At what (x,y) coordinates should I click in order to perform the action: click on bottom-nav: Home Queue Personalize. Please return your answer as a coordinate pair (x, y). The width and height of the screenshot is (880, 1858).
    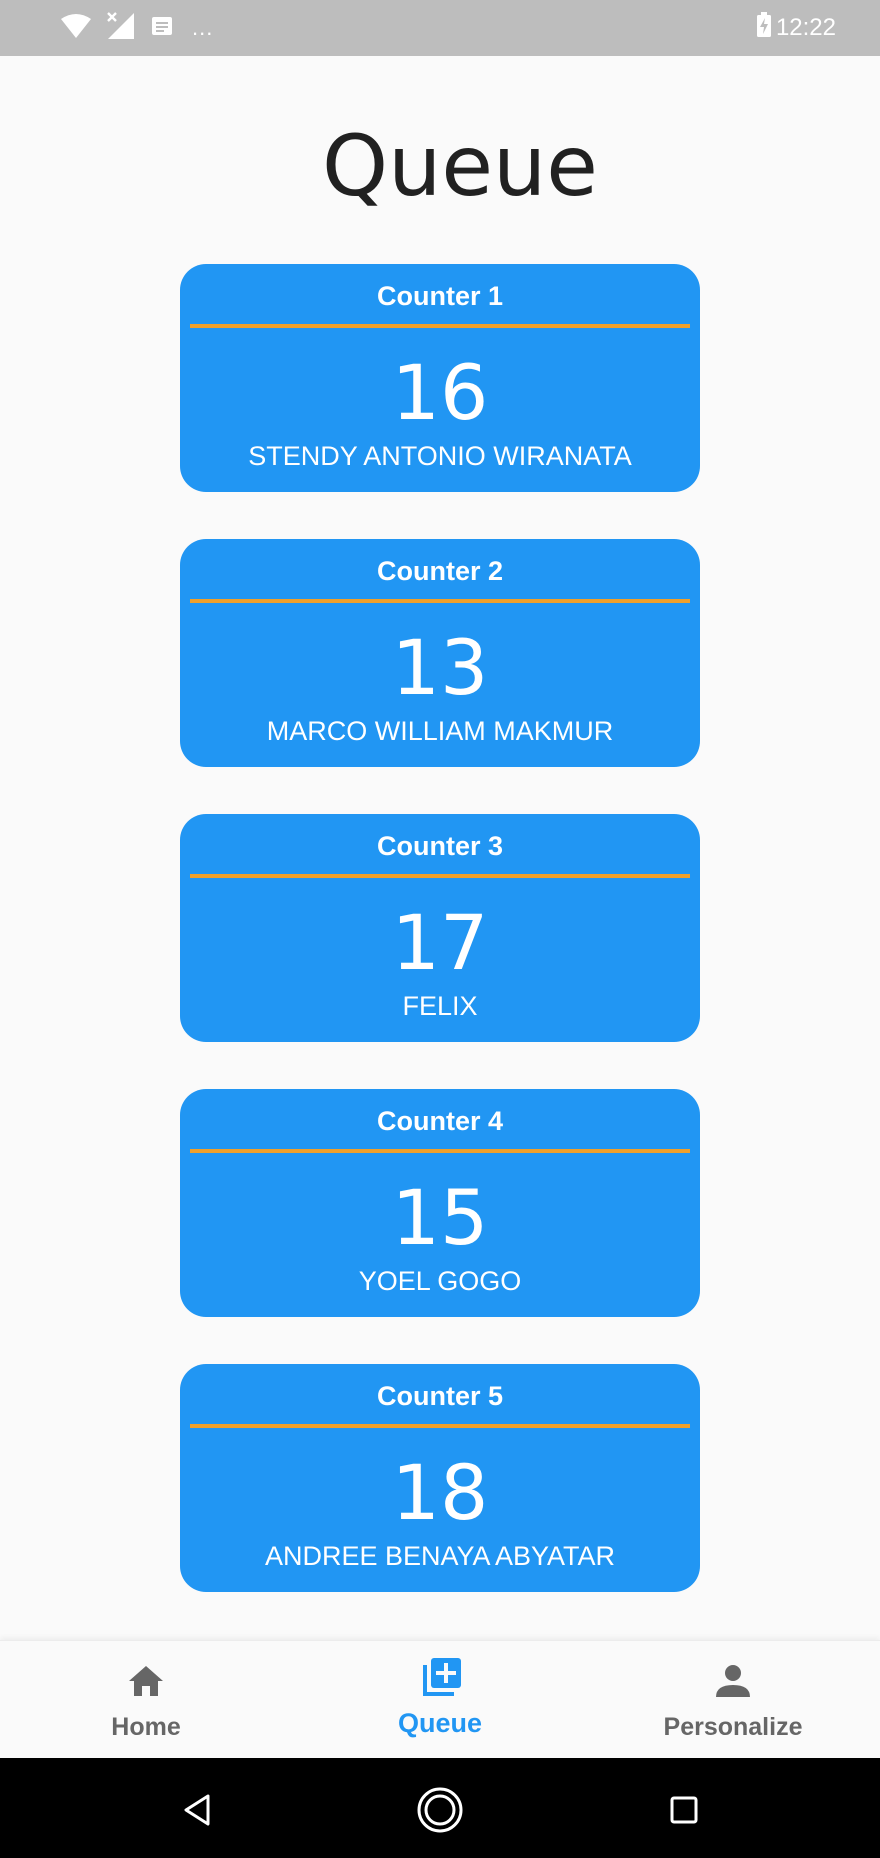
    Looking at the image, I should click on (440, 1699).